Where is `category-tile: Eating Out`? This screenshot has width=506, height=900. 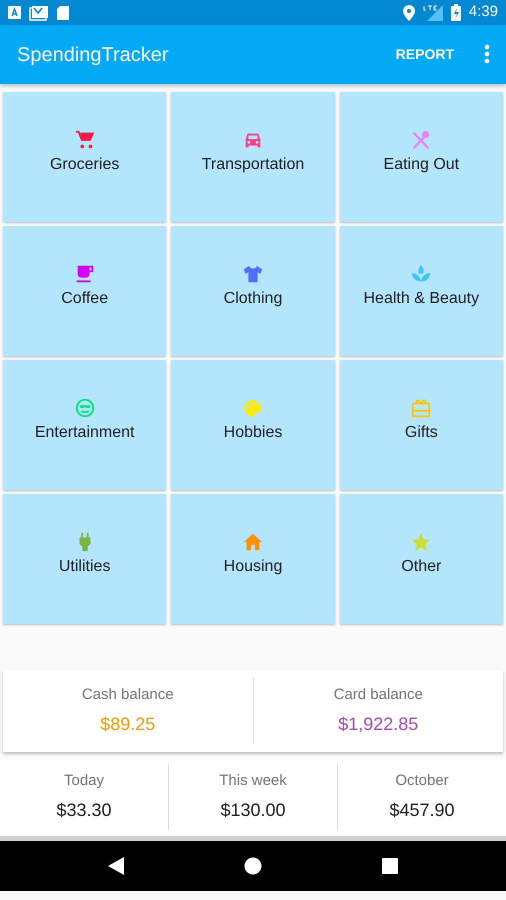
category-tile: Eating Out is located at coordinates (421, 157).